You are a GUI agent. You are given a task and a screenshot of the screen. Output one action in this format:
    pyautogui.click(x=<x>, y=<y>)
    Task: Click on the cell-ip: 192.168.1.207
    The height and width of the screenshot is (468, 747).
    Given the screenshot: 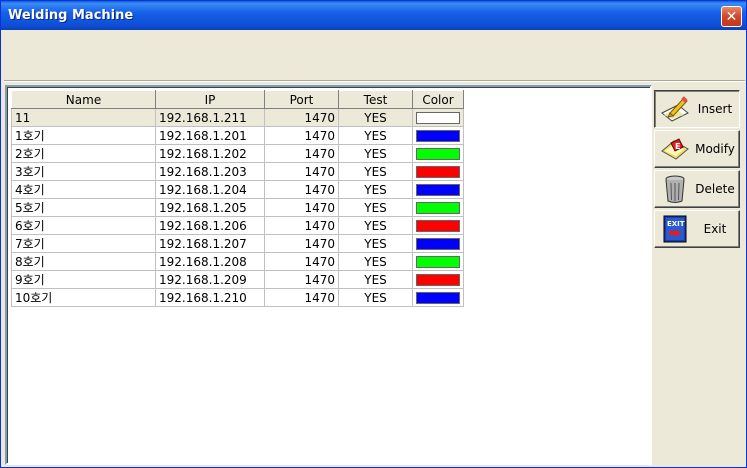 What is the action you would take?
    pyautogui.click(x=210, y=243)
    